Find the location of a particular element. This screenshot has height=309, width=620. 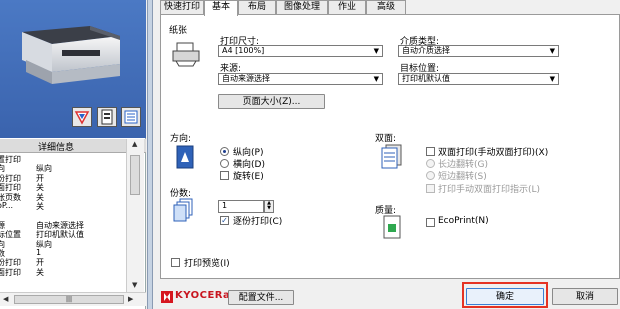

print-preview-checkbox is located at coordinates (175, 262).